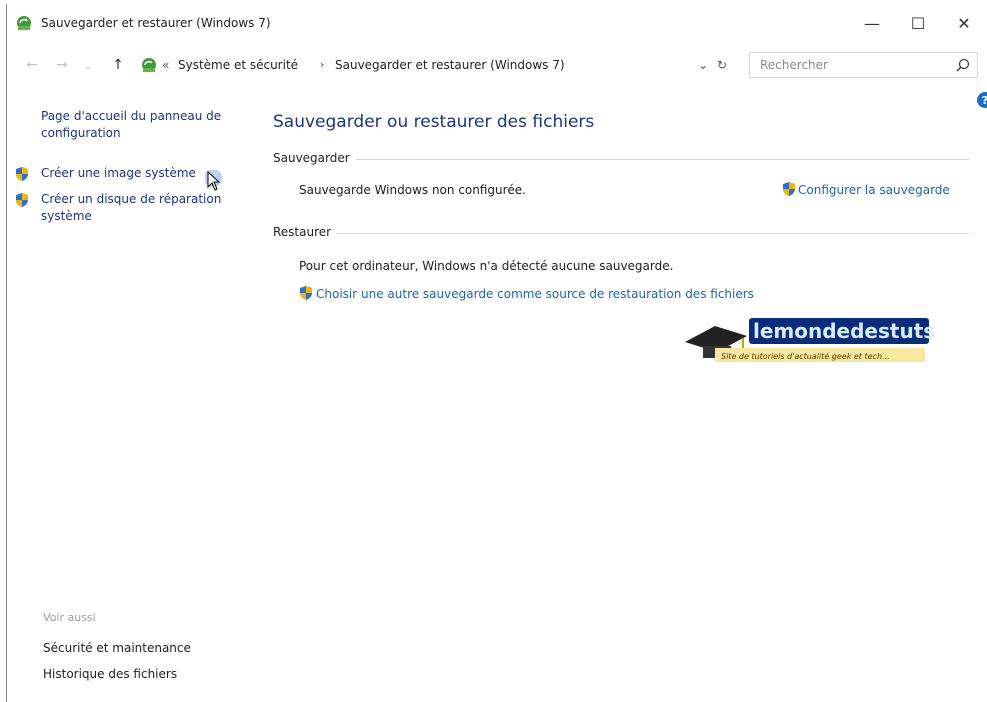 This screenshot has height=702, width=987. I want to click on restore-section-divider, so click(621, 233).